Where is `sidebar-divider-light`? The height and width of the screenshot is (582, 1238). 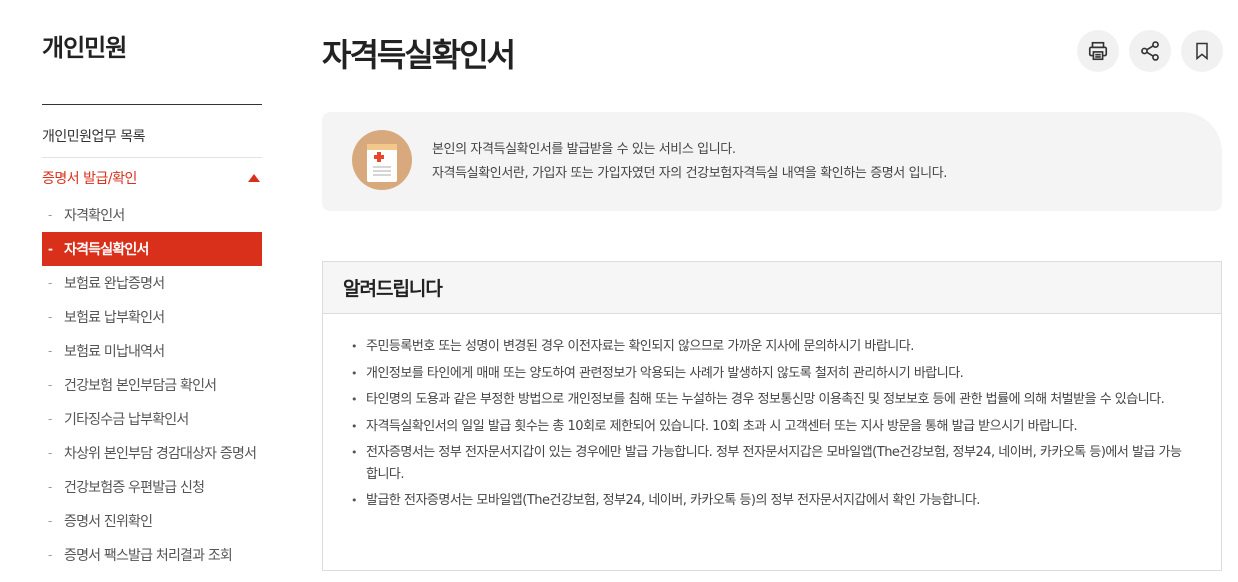 sidebar-divider-light is located at coordinates (152, 157).